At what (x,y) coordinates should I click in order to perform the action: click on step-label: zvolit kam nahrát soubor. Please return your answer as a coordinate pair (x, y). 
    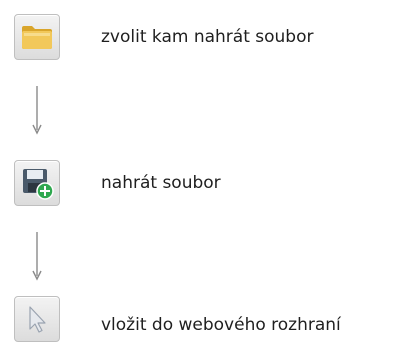
    Looking at the image, I should click on (207, 37).